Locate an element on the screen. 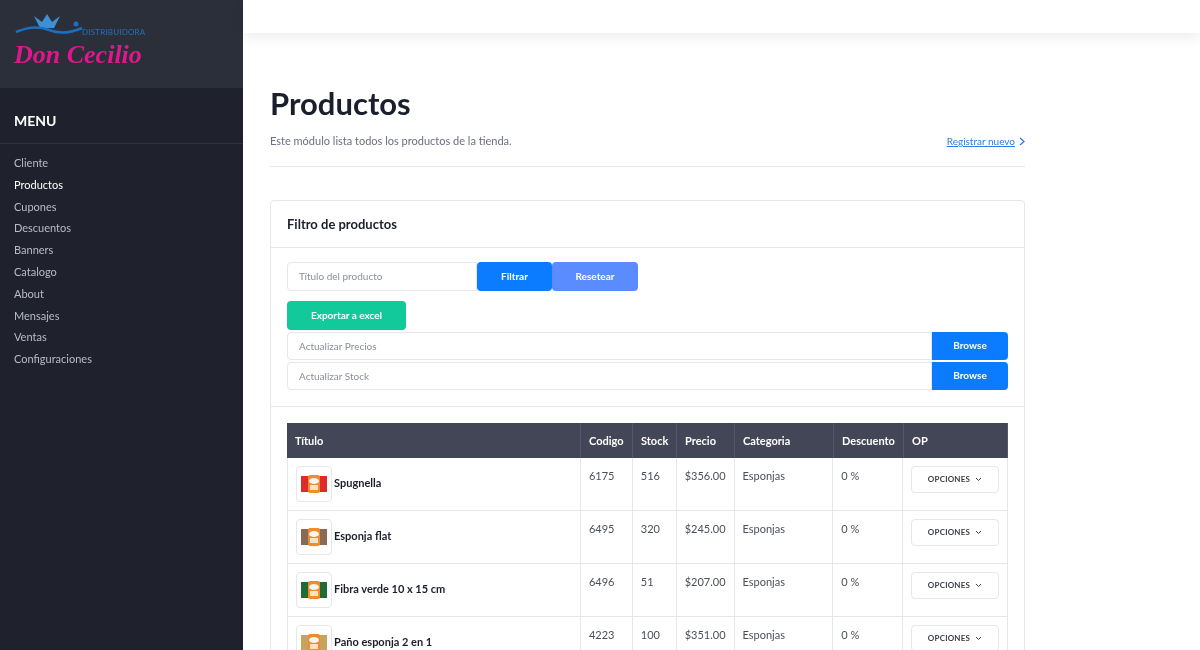 The image size is (1200, 650). product-title: Esponja flat is located at coordinates (363, 536).